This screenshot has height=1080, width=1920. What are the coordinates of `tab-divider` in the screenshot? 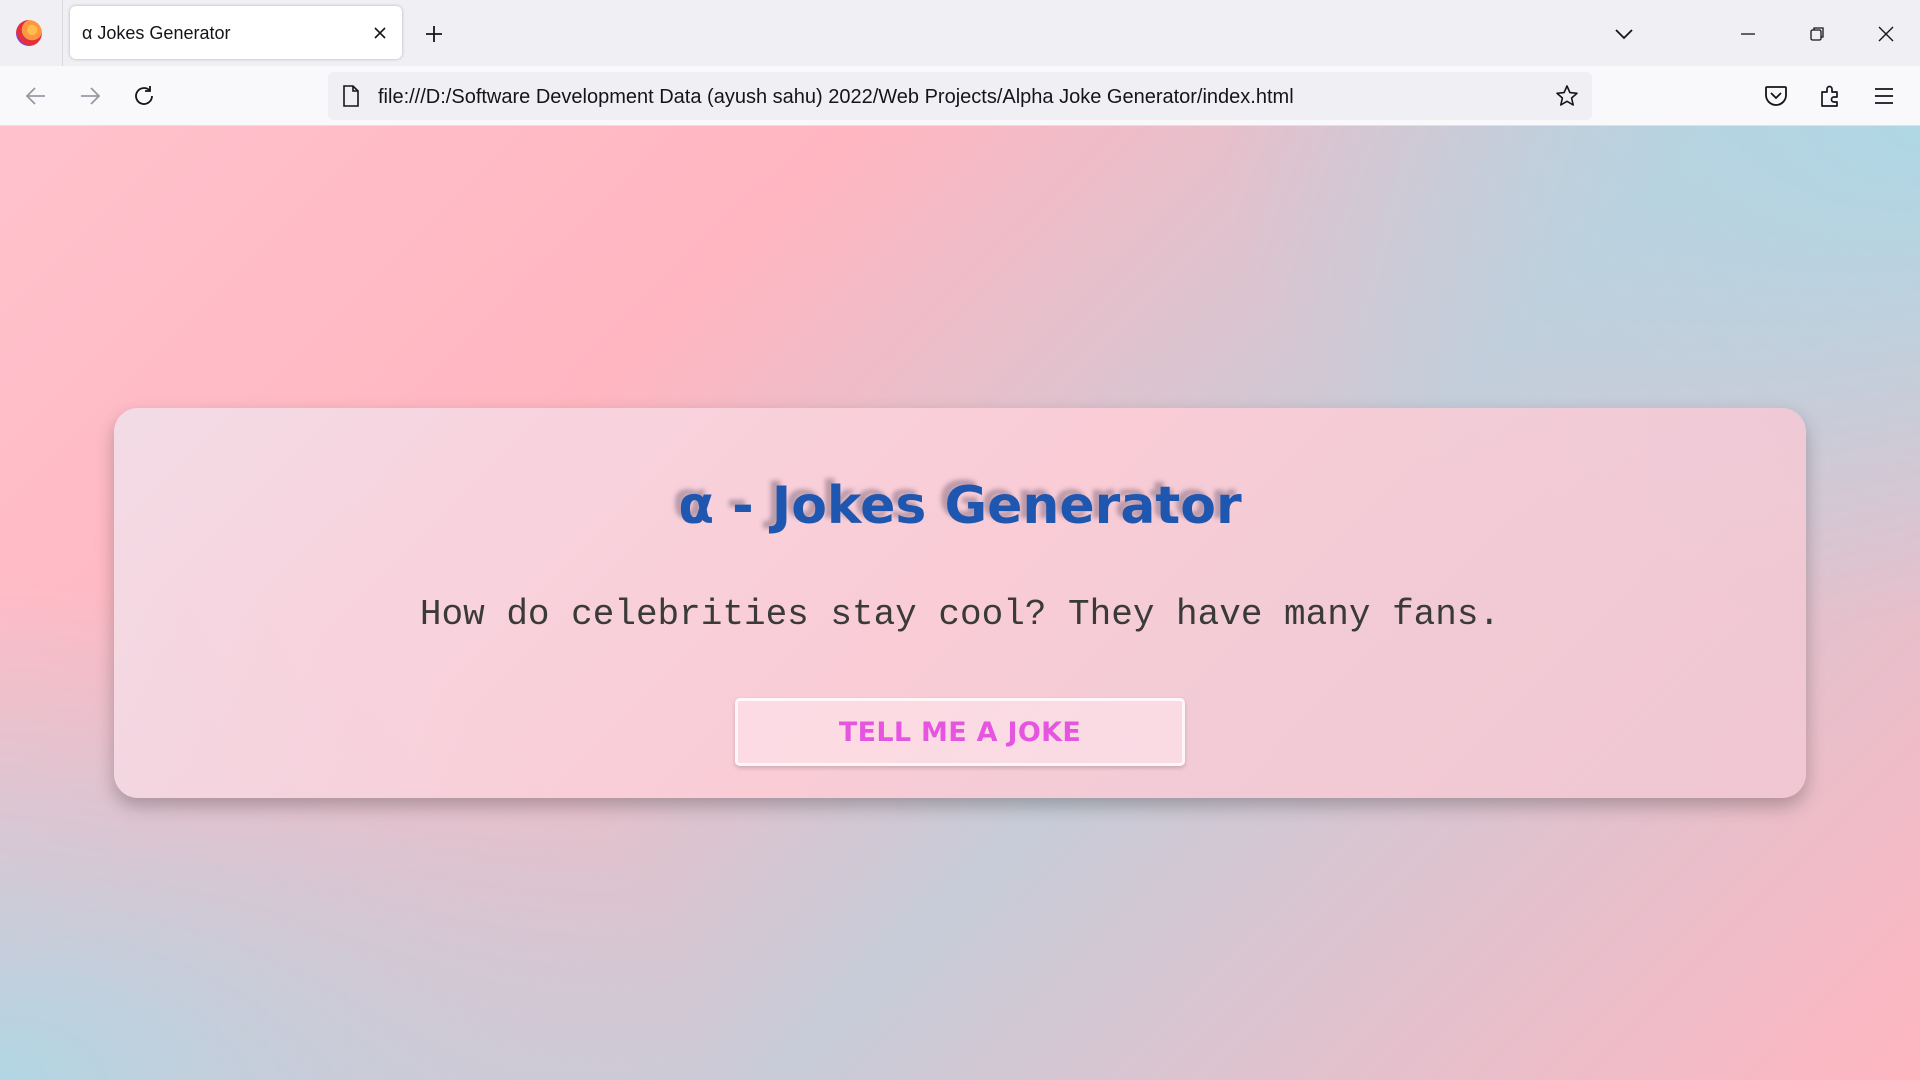 It's located at (62, 33).